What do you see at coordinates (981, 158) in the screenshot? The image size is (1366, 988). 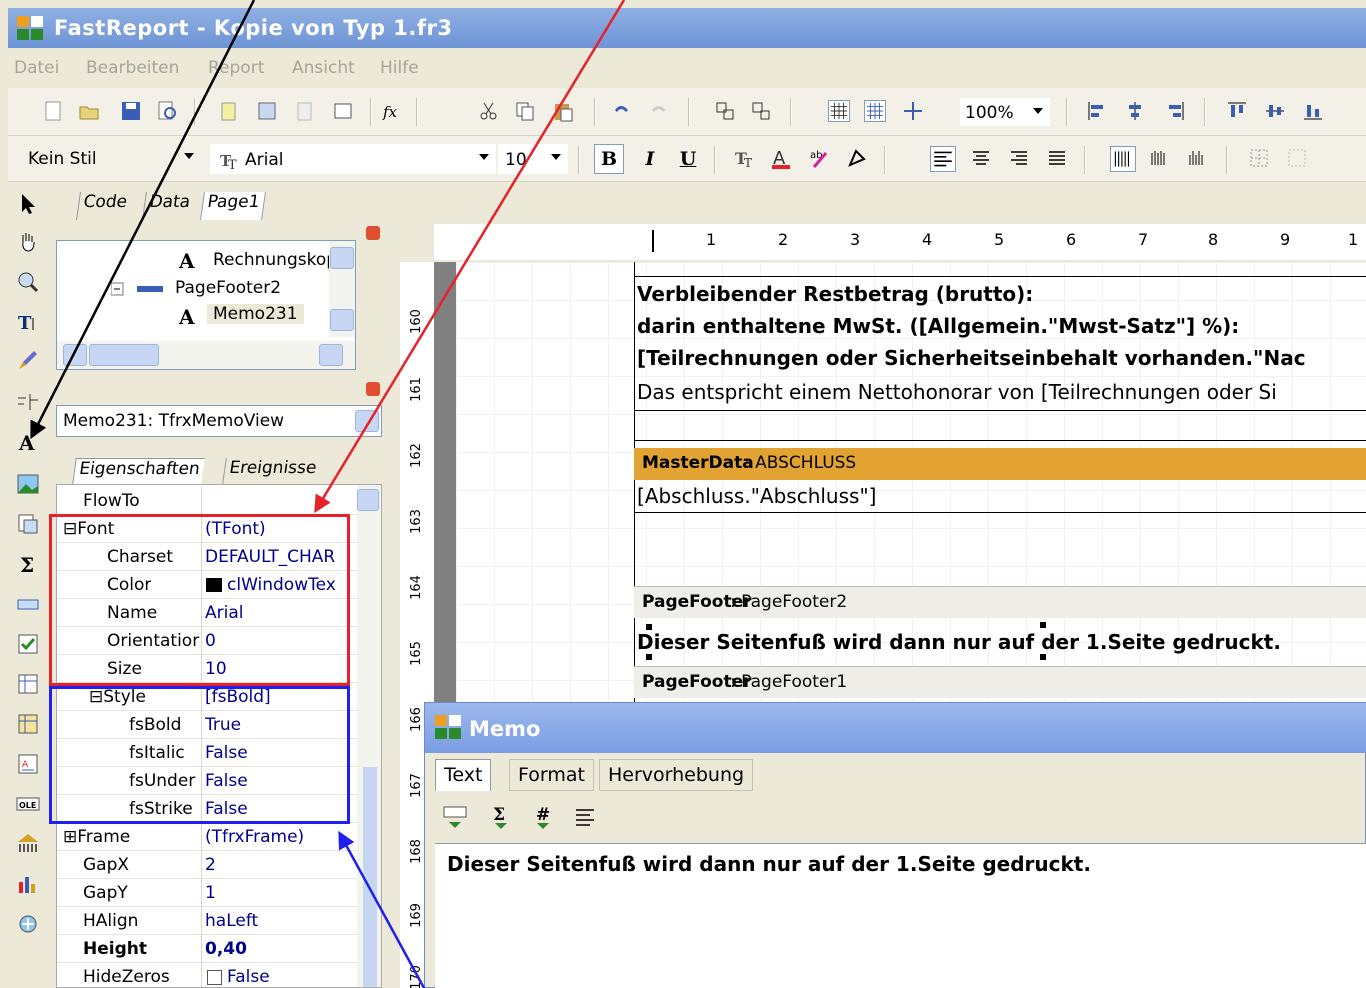 I see `text-align-center-icon` at bounding box center [981, 158].